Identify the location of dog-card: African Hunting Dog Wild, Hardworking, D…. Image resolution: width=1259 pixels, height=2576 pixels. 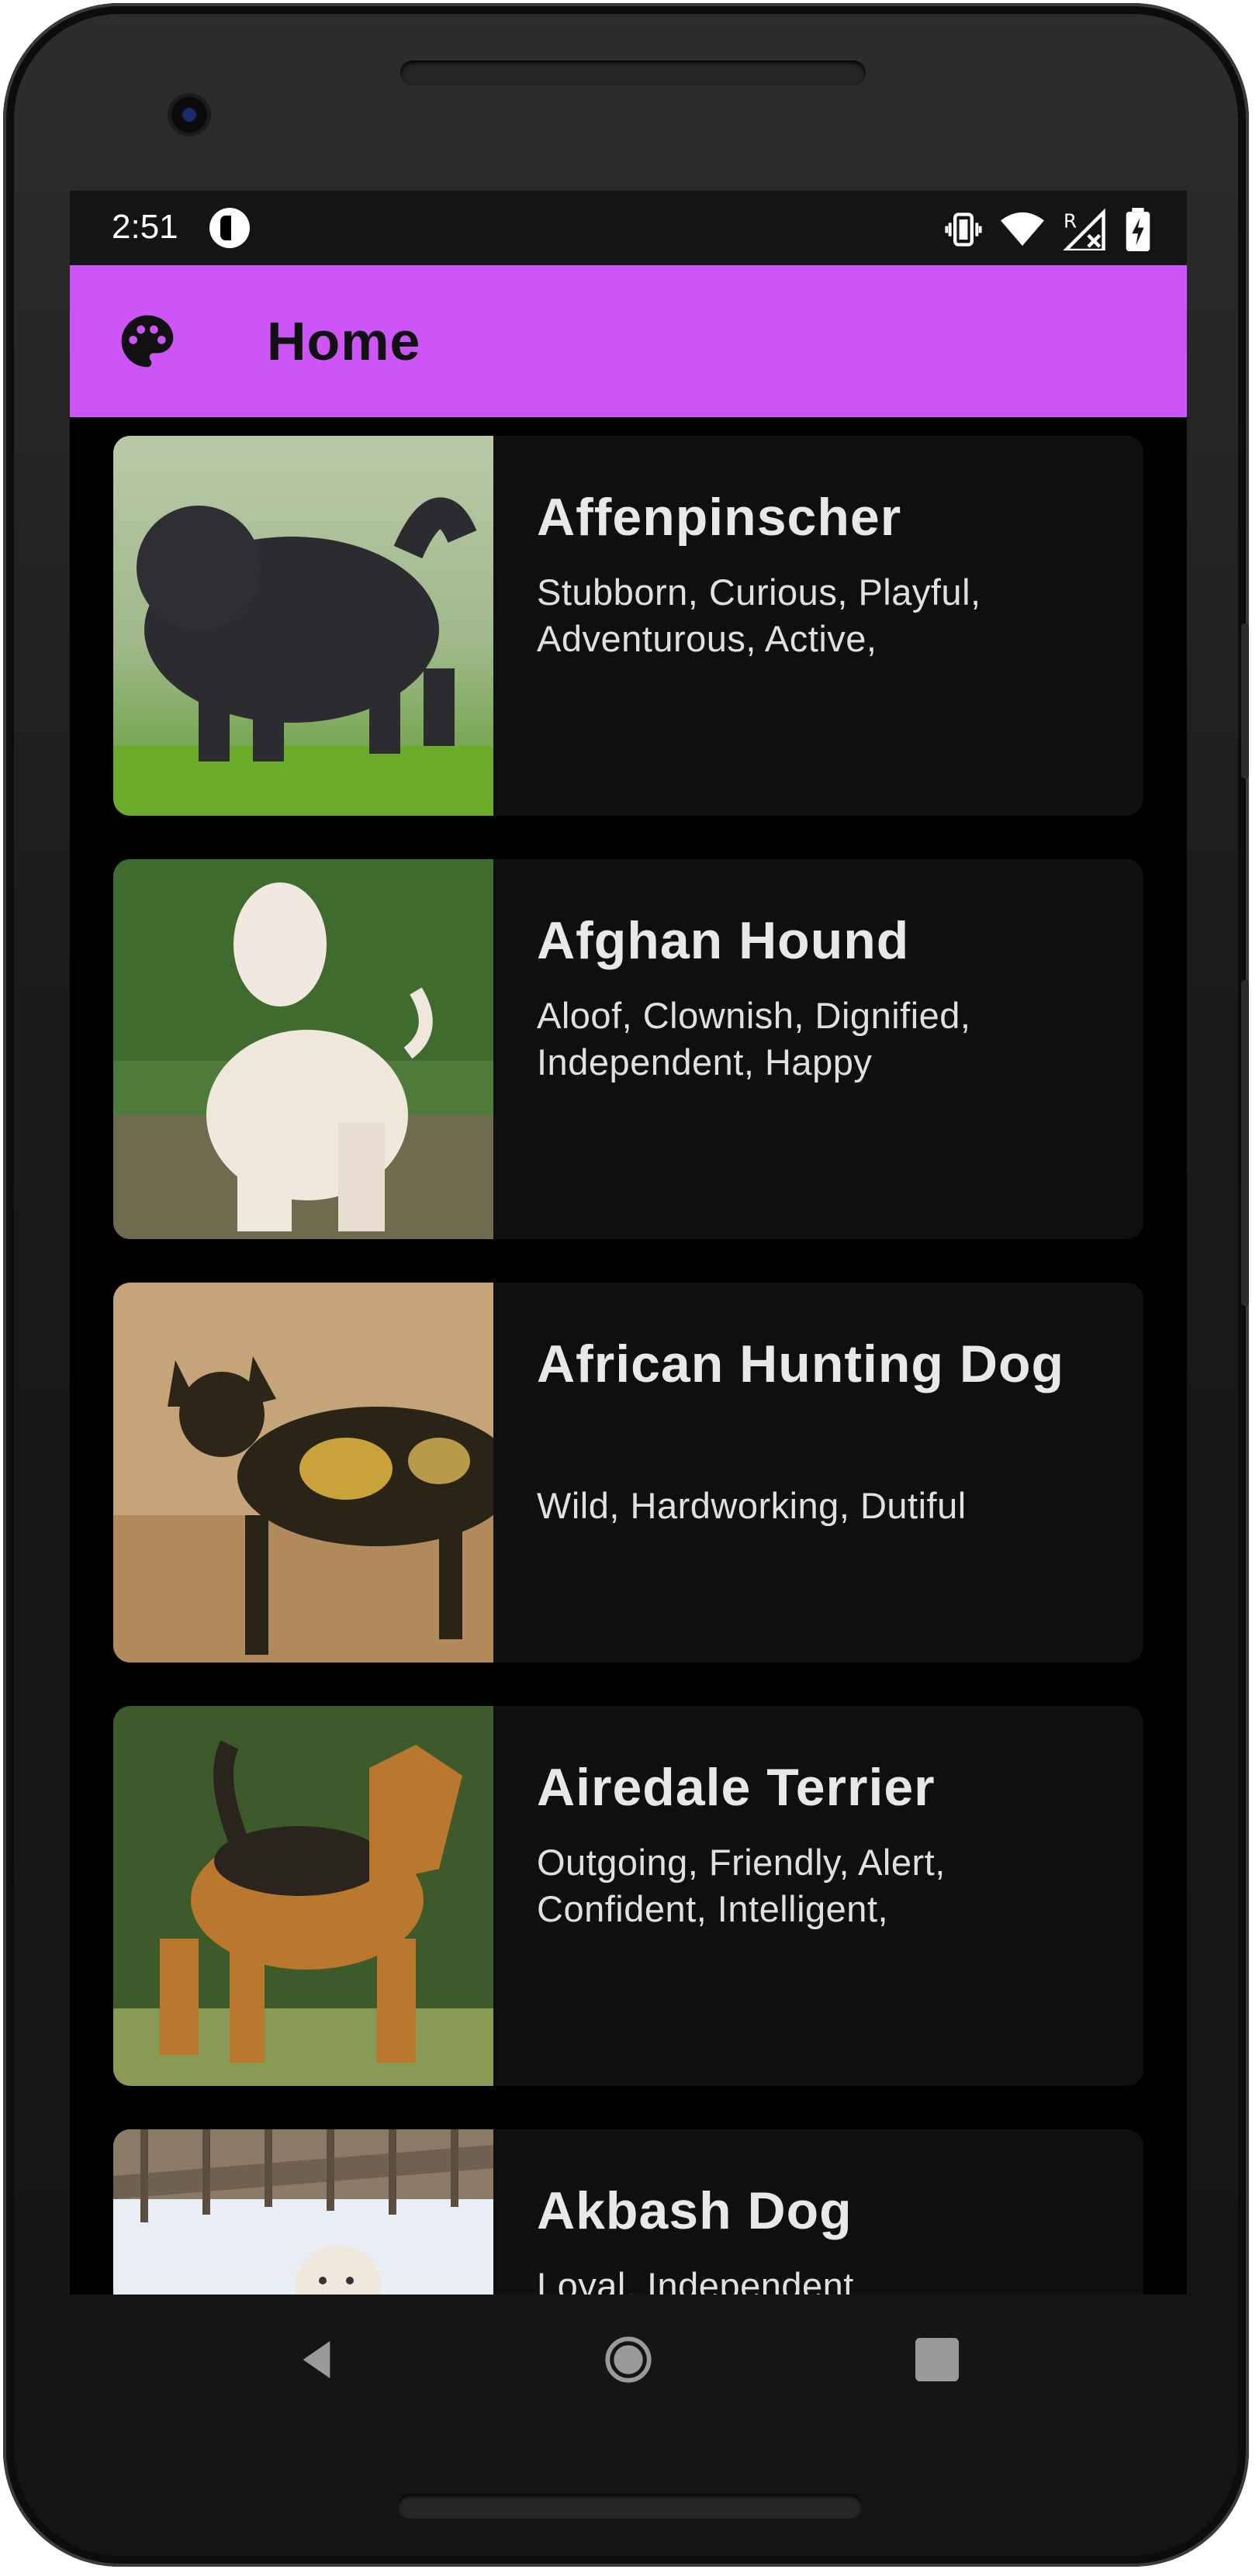
(628, 1473).